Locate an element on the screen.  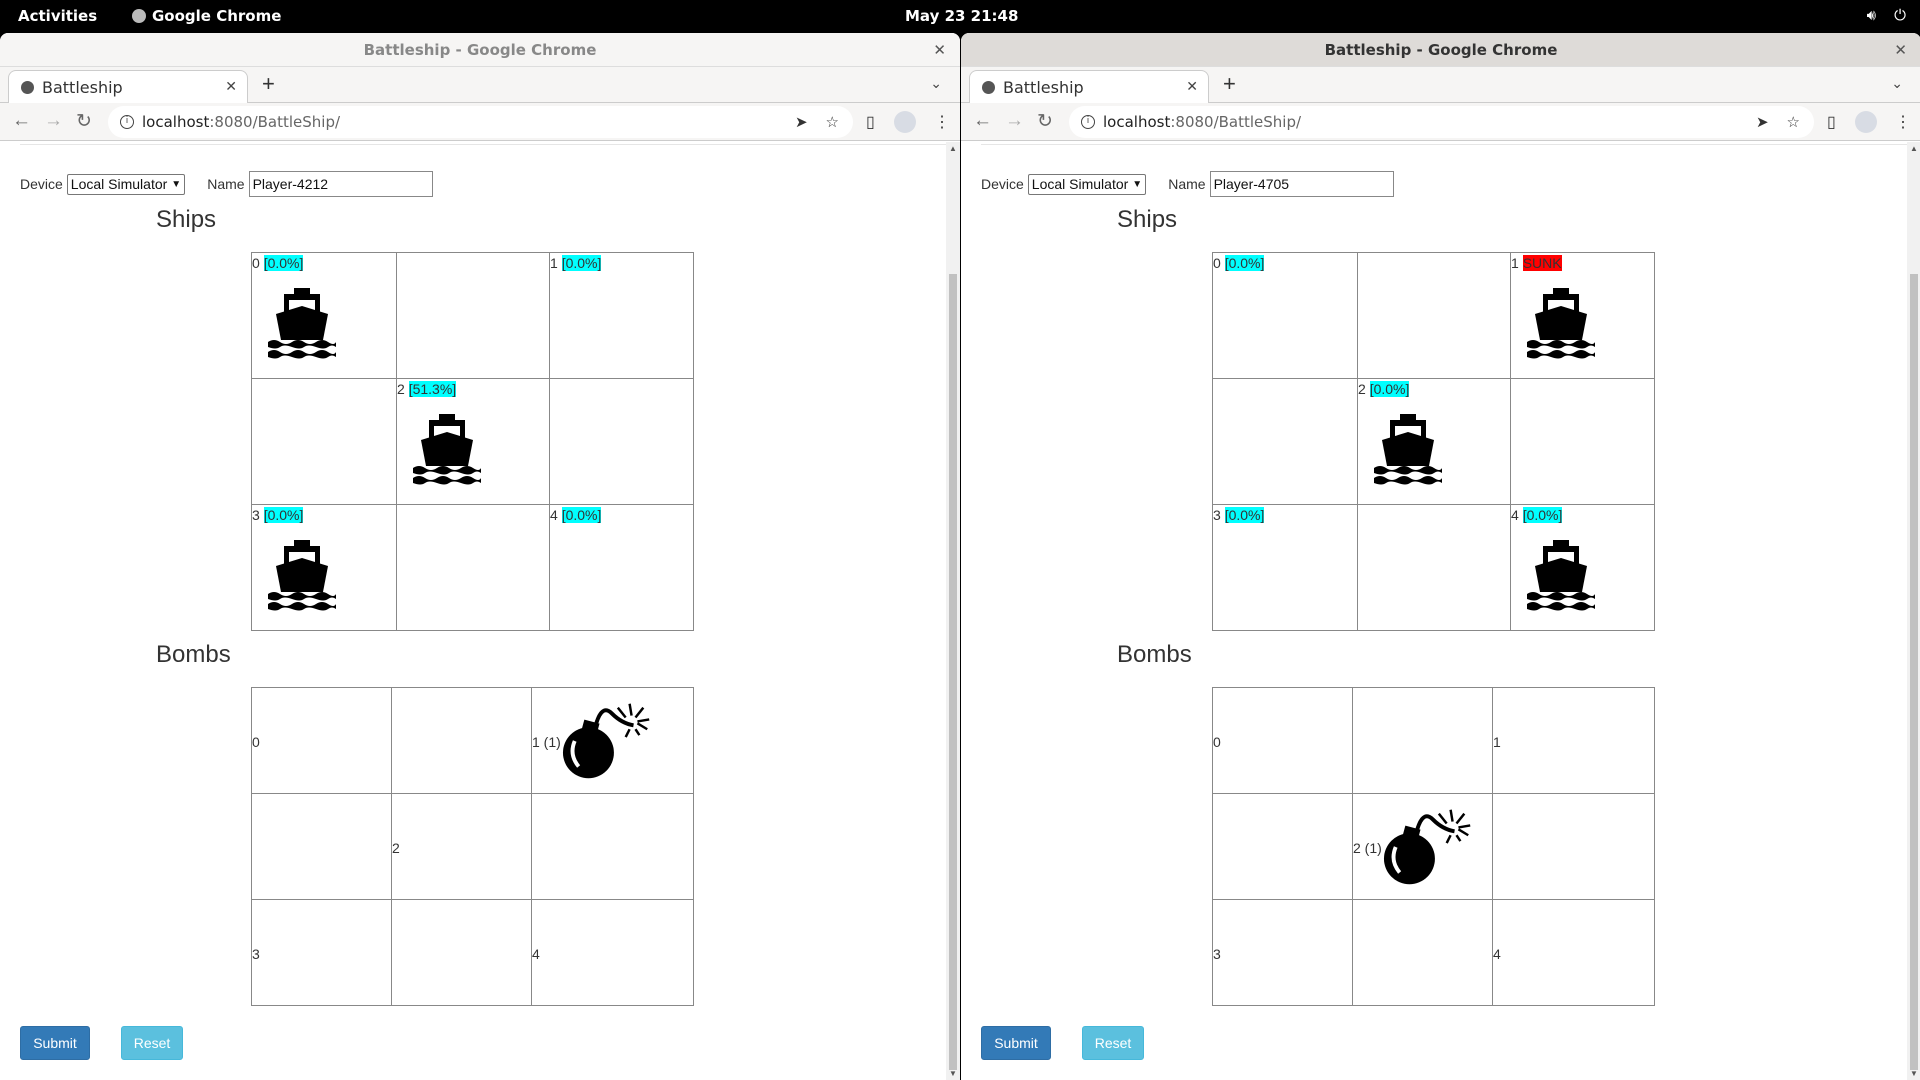
ship-number: 0 is located at coordinates (1217, 263).